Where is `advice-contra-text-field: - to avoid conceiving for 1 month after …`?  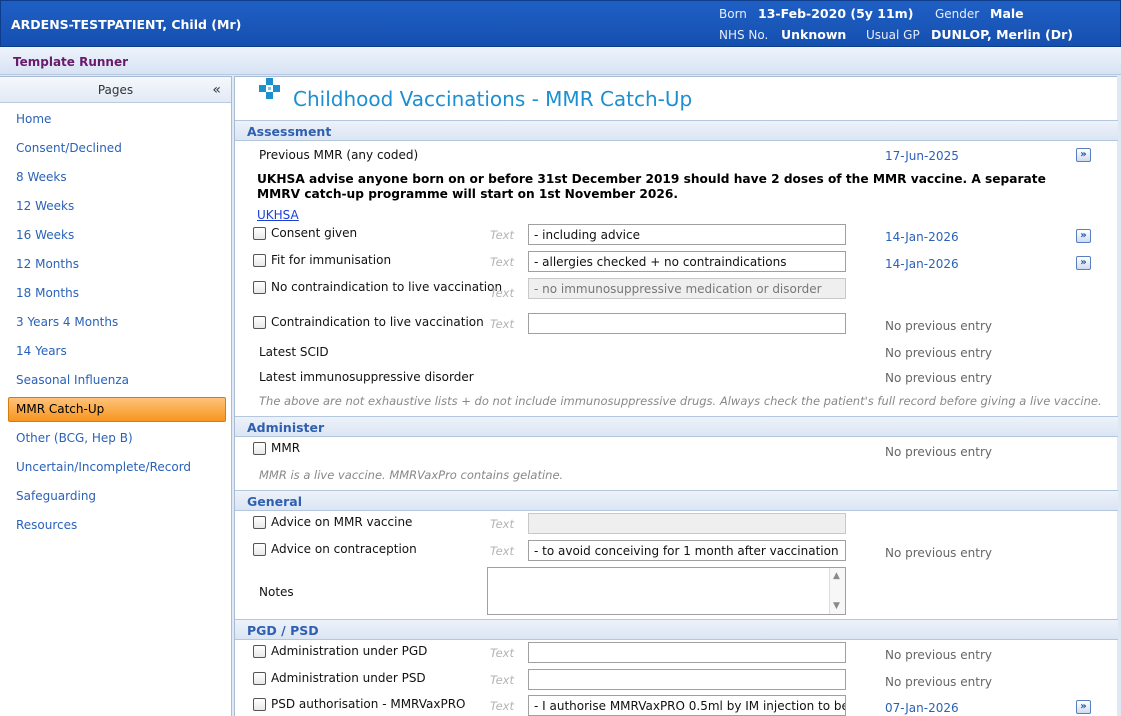
advice-contra-text-field: - to avoid conceiving for 1 month after … is located at coordinates (687, 550).